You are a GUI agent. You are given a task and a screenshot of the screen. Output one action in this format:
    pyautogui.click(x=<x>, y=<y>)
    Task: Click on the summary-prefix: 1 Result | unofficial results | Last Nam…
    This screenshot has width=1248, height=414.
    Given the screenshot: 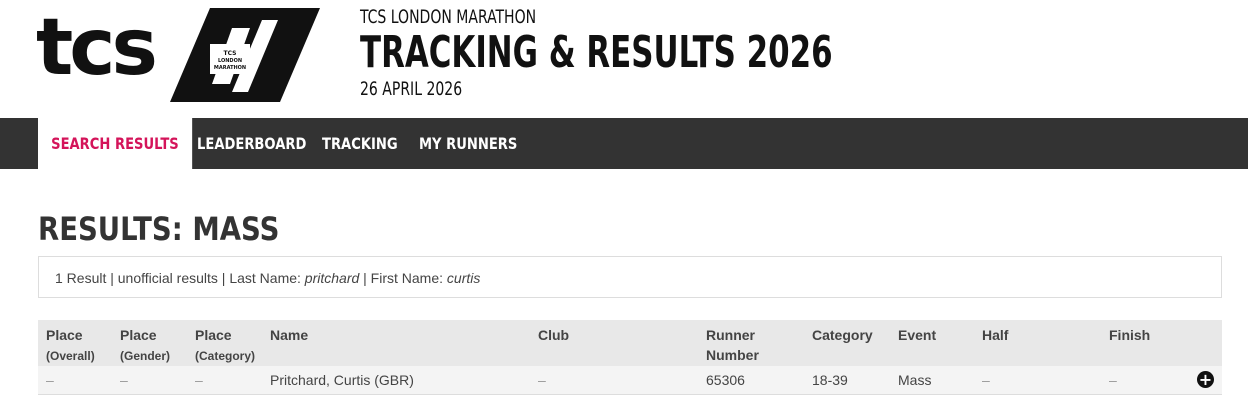 What is the action you would take?
    pyautogui.click(x=180, y=278)
    